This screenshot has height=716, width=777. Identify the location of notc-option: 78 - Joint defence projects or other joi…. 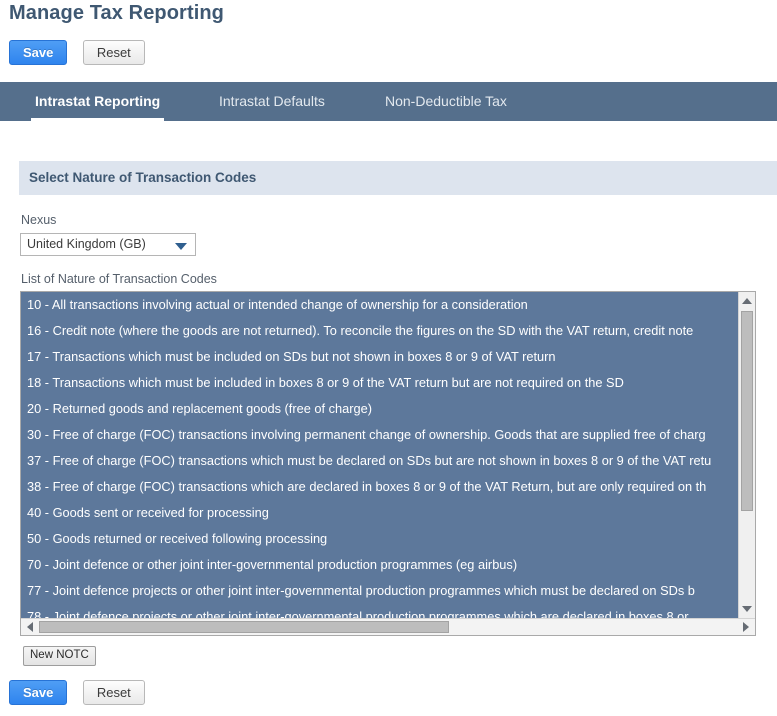
(380, 611).